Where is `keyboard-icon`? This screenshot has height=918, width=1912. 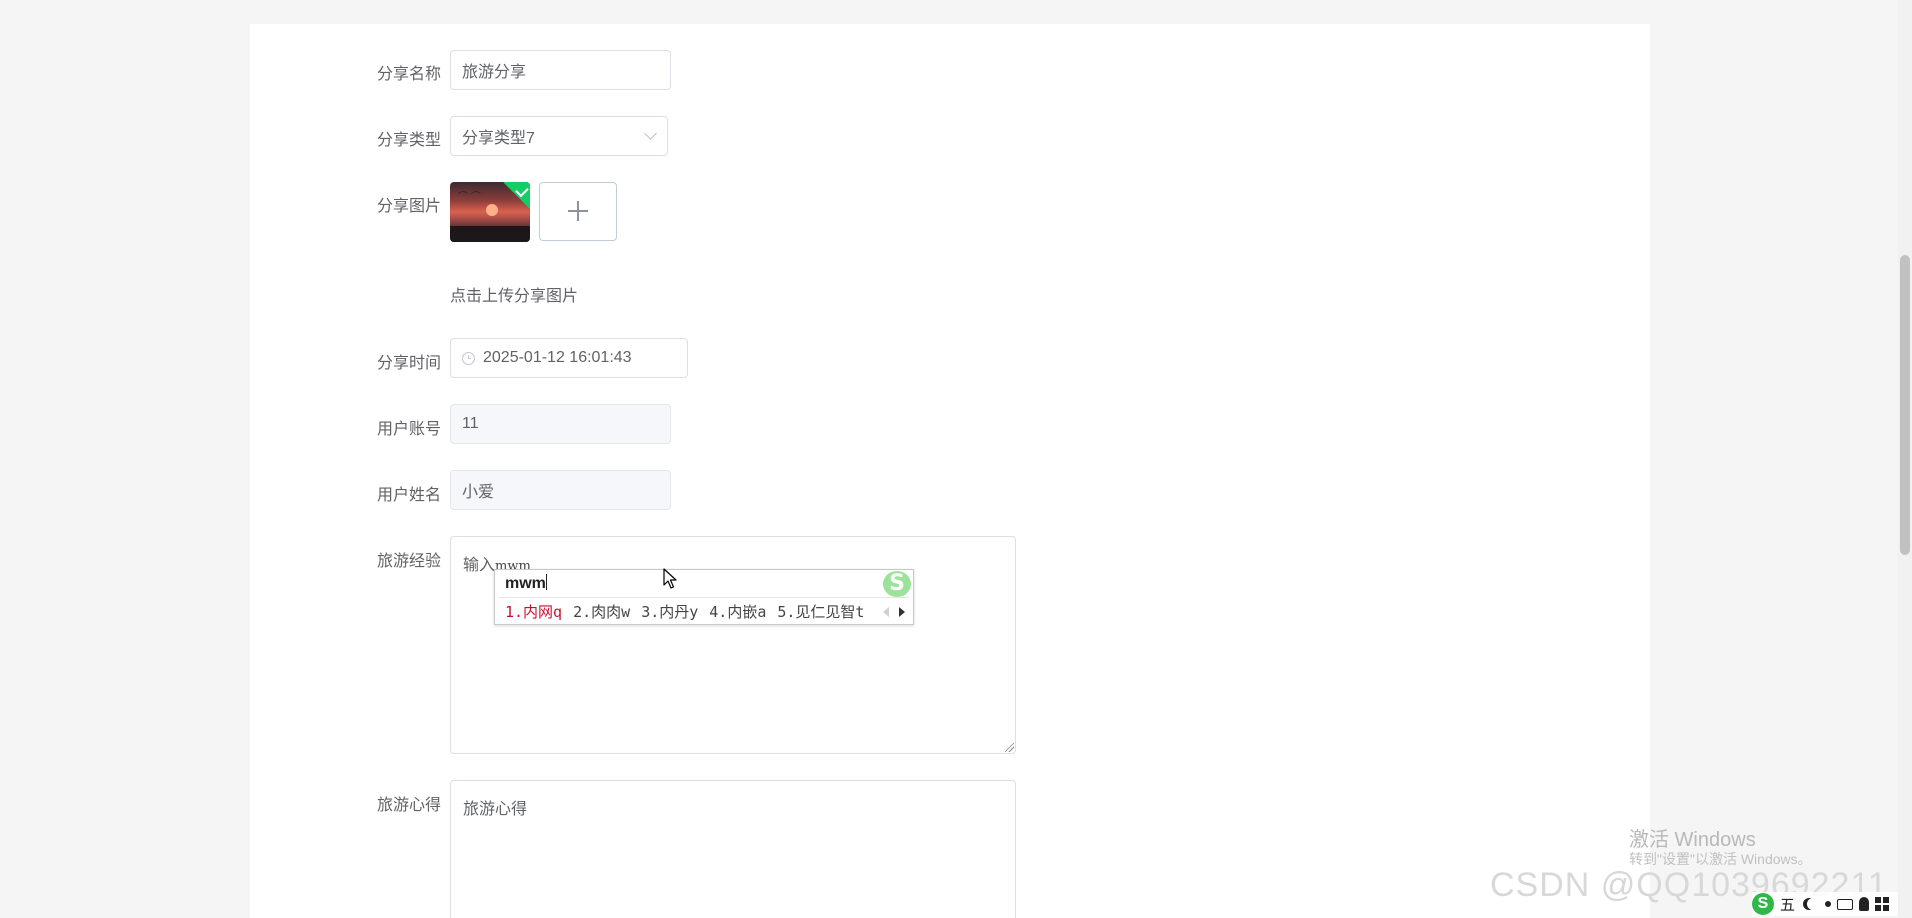
keyboard-icon is located at coordinates (1845, 904).